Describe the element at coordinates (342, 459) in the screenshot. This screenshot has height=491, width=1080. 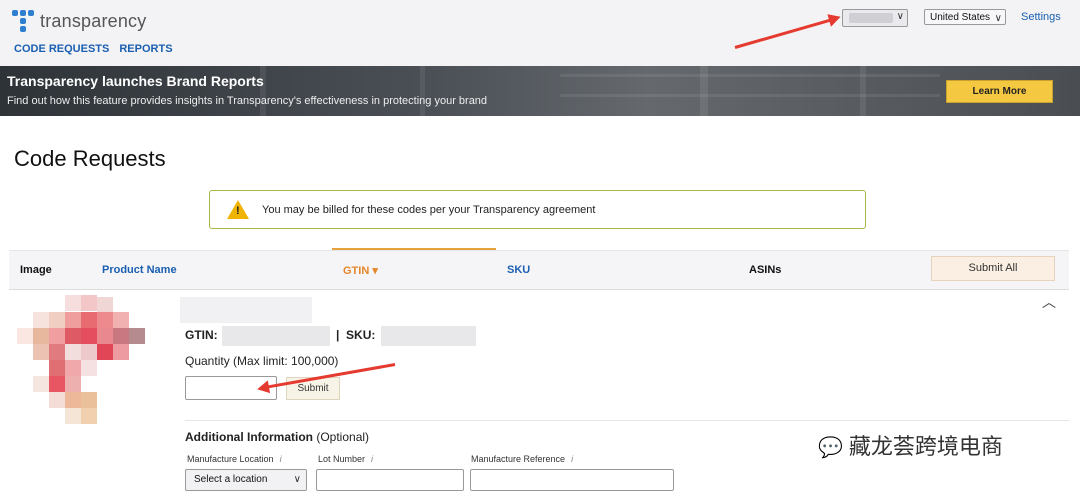
I see `lot-number-label-text: Lot Number` at that location.